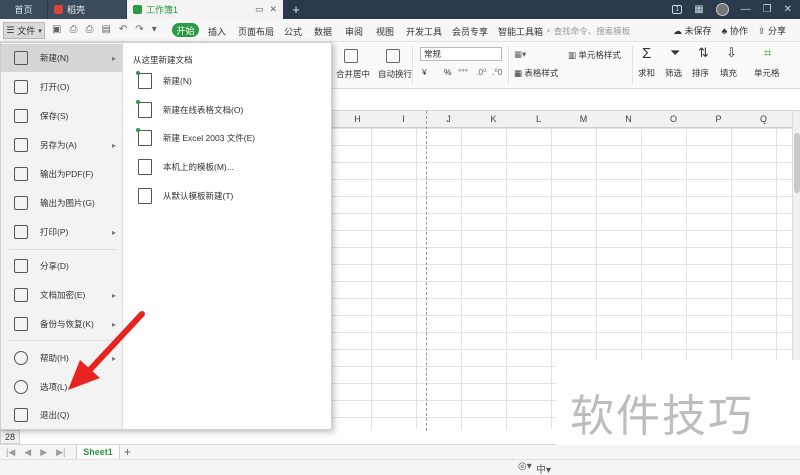 The width and height of the screenshot is (800, 475). Describe the element at coordinates (700, 73) in the screenshot. I see `sort-button: 排序` at that location.